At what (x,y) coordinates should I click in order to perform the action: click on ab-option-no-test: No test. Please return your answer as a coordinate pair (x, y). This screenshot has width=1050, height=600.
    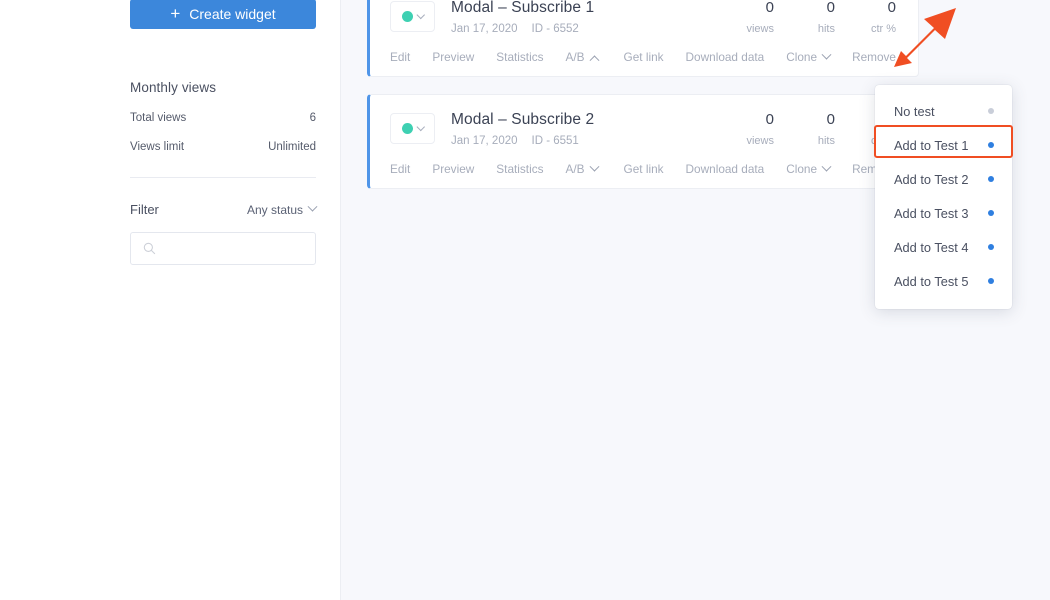
    Looking at the image, I should click on (943, 111).